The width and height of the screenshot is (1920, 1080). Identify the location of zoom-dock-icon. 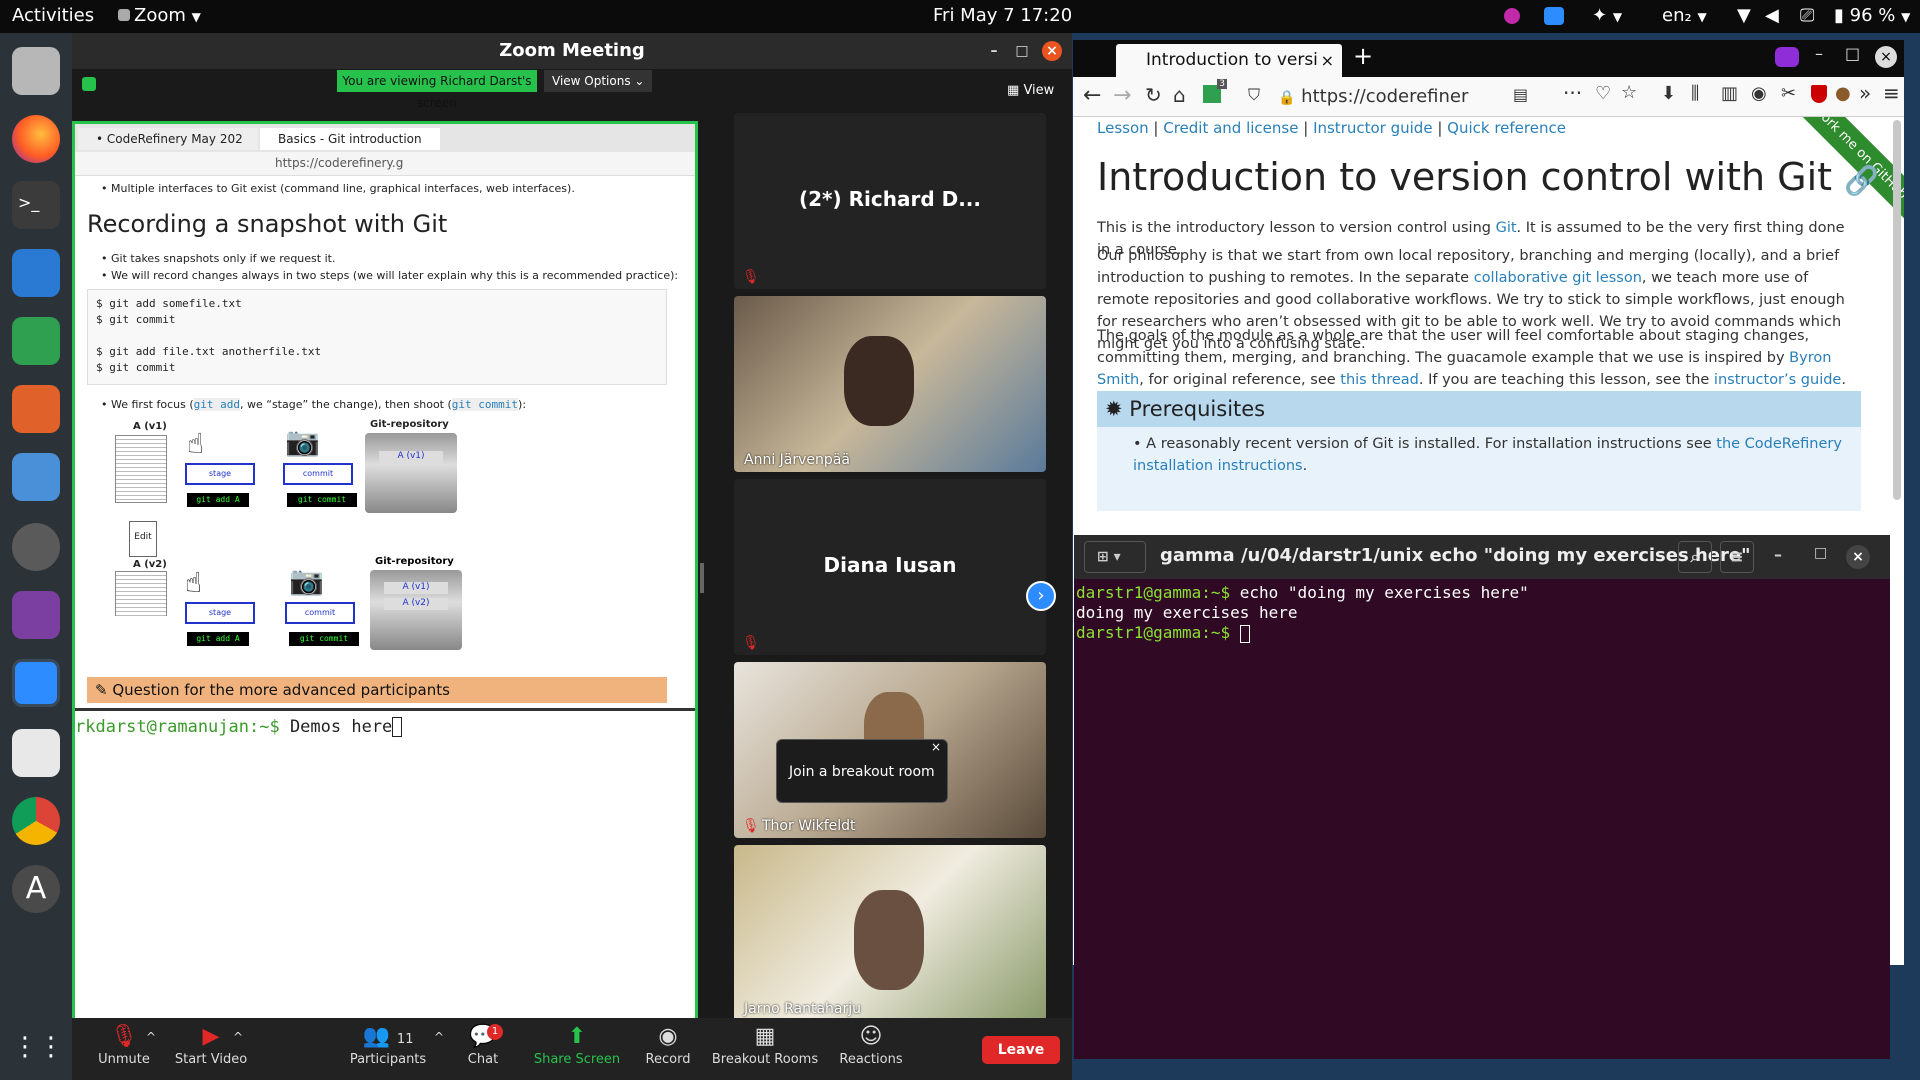
(36, 683).